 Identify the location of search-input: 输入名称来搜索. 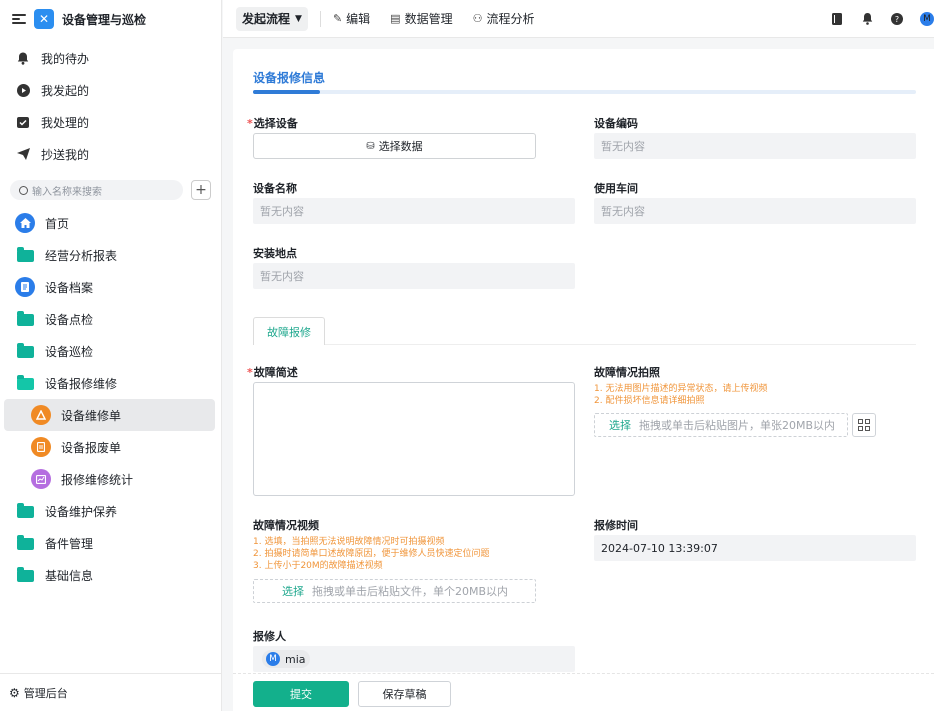
(96, 190).